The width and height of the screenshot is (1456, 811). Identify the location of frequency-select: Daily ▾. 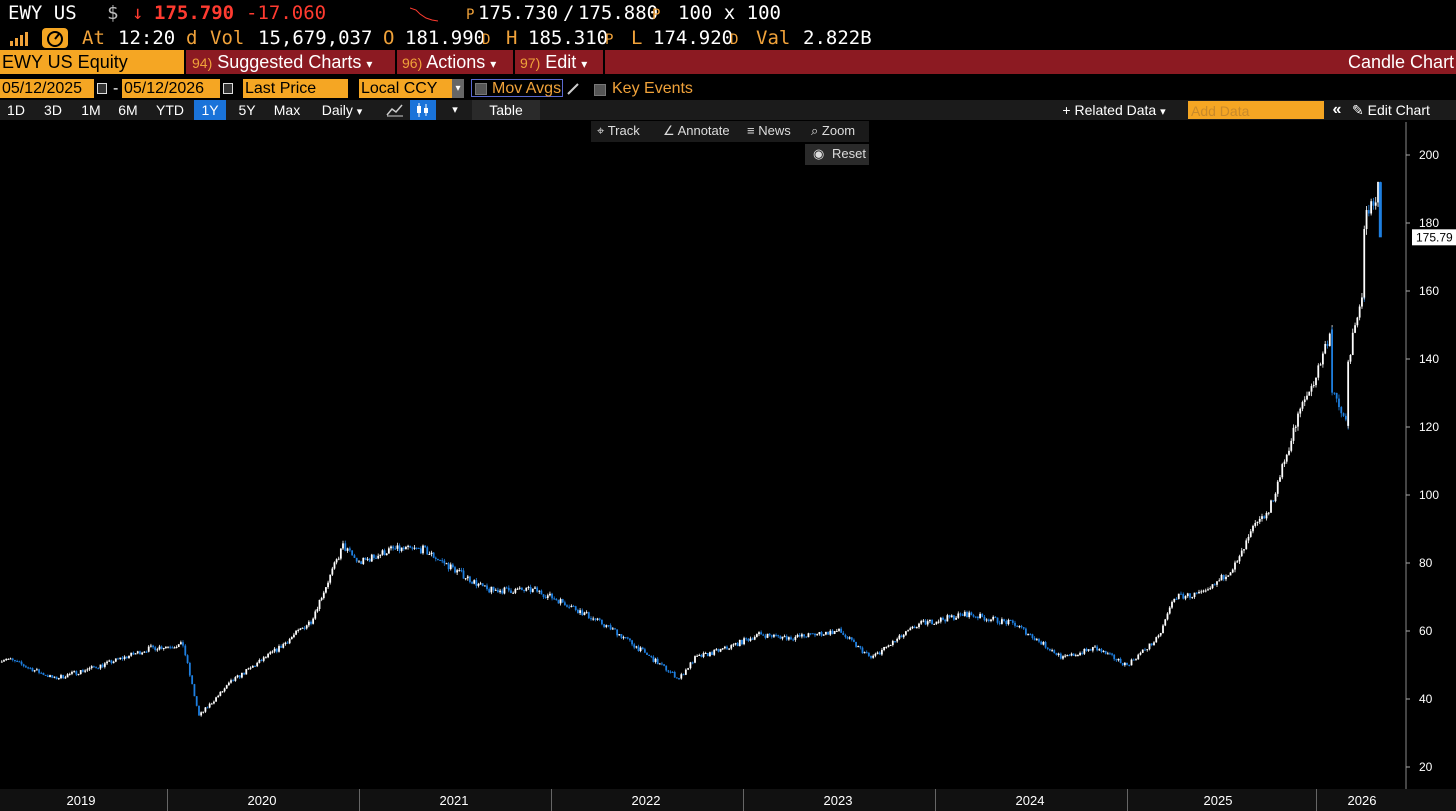
(342, 110).